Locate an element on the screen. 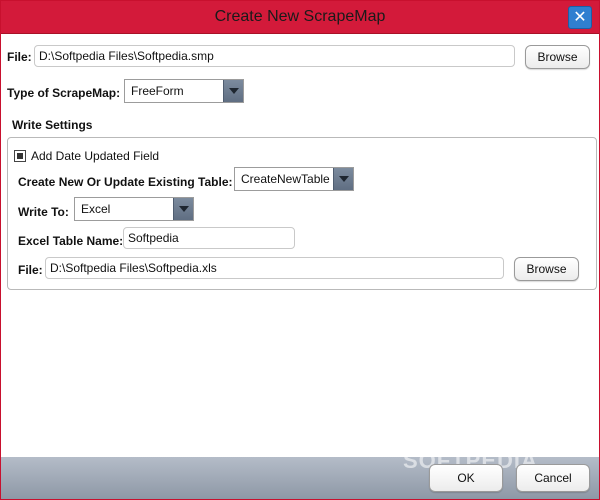  write-to-select: Excel is located at coordinates (134, 209).